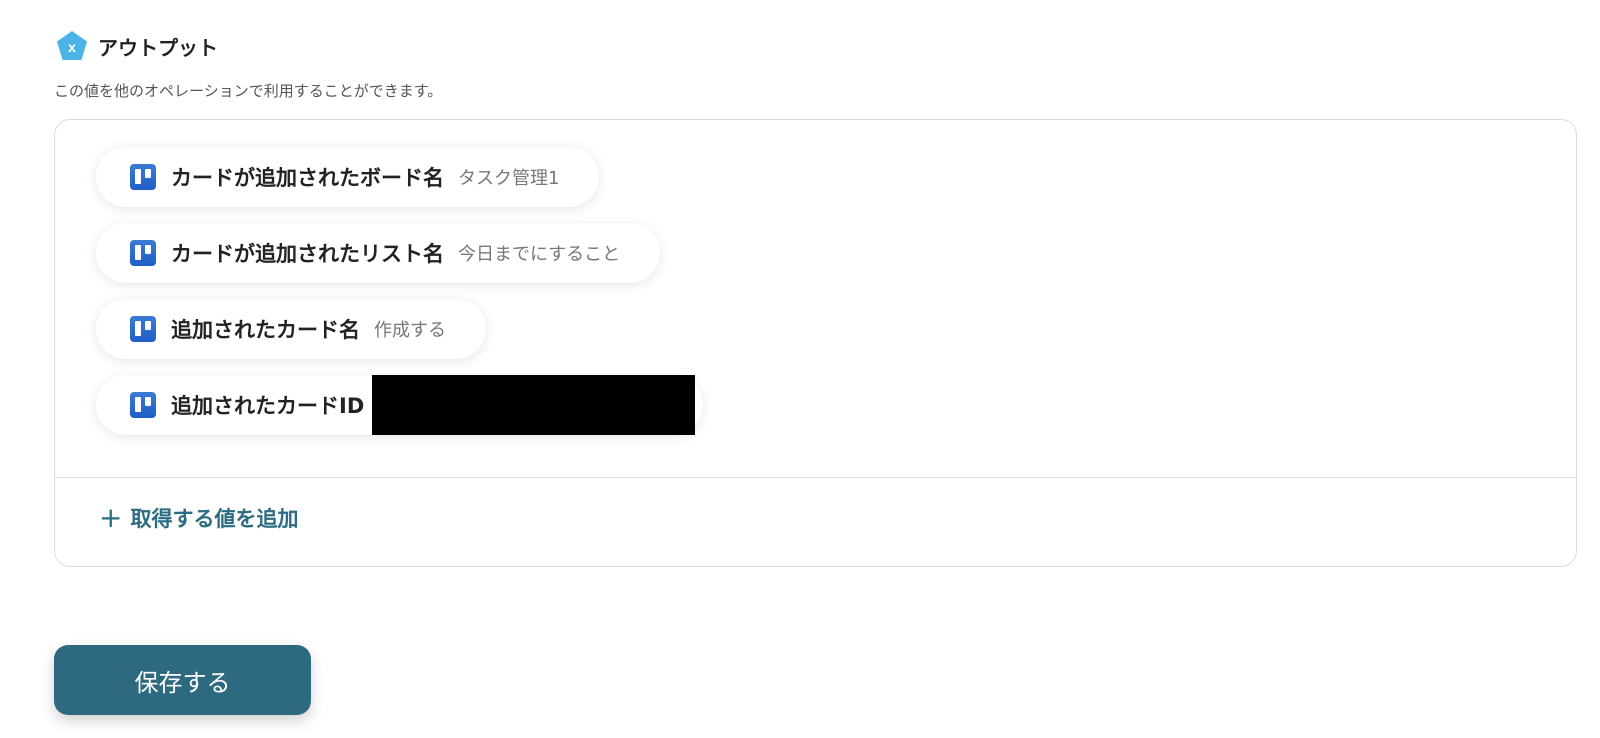 This screenshot has height=738, width=1600. What do you see at coordinates (509, 178) in the screenshot?
I see `output-item-value: タスク管理1` at bounding box center [509, 178].